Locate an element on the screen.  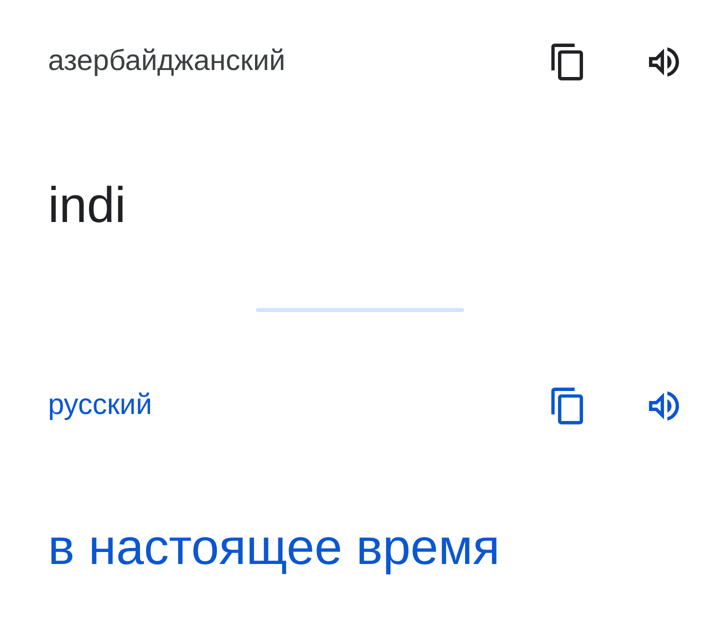
language-label: русский is located at coordinates (100, 406).